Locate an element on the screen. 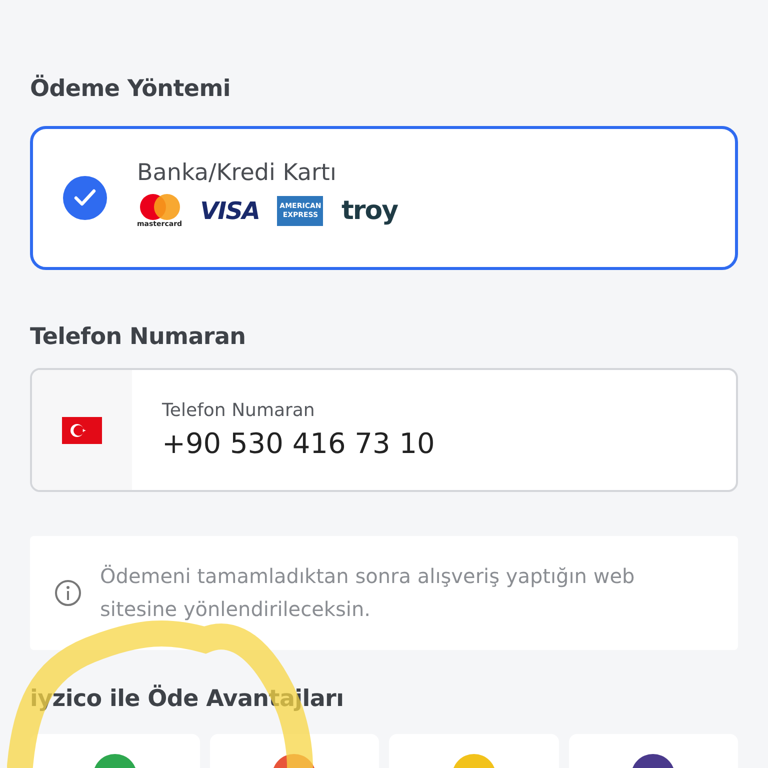 The image size is (768, 768). field-label: Telefon Numaran is located at coordinates (239, 410).